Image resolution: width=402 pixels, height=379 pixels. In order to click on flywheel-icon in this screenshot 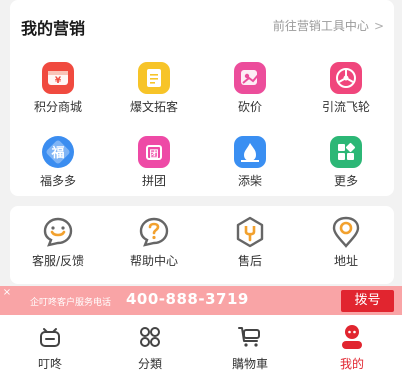, I will do `click(346, 78)`.